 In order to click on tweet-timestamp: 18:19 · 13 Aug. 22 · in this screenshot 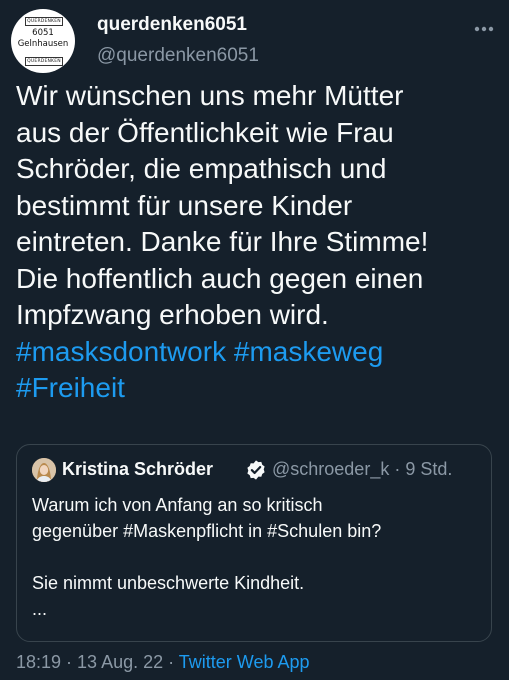, I will do `click(97, 662)`.